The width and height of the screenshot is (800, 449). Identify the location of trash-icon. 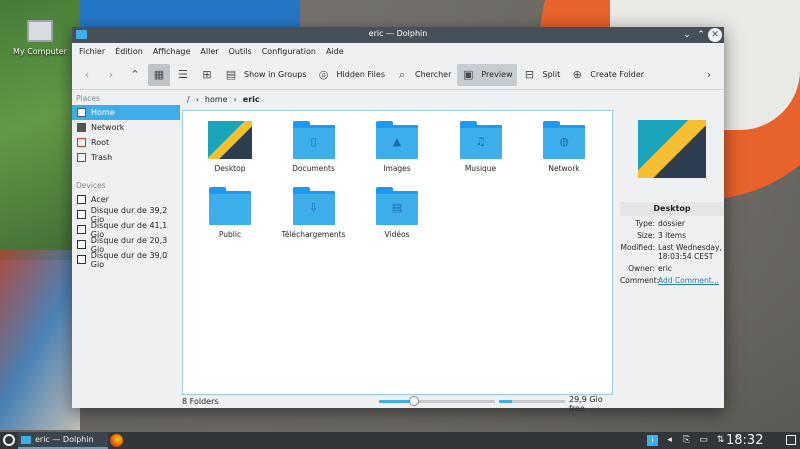
(81, 157).